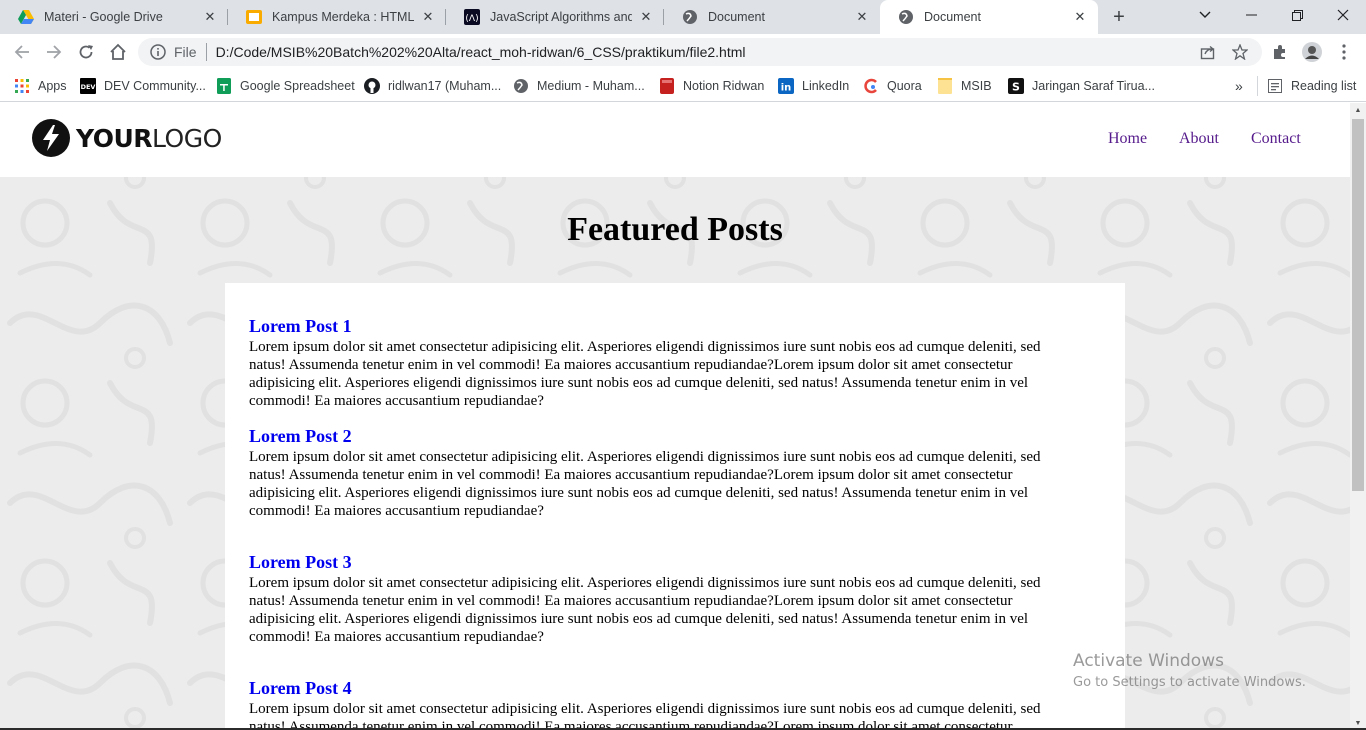 The width and height of the screenshot is (1366, 730). What do you see at coordinates (114, 138) in the screenshot?
I see `logo-text-bold: YOUR` at bounding box center [114, 138].